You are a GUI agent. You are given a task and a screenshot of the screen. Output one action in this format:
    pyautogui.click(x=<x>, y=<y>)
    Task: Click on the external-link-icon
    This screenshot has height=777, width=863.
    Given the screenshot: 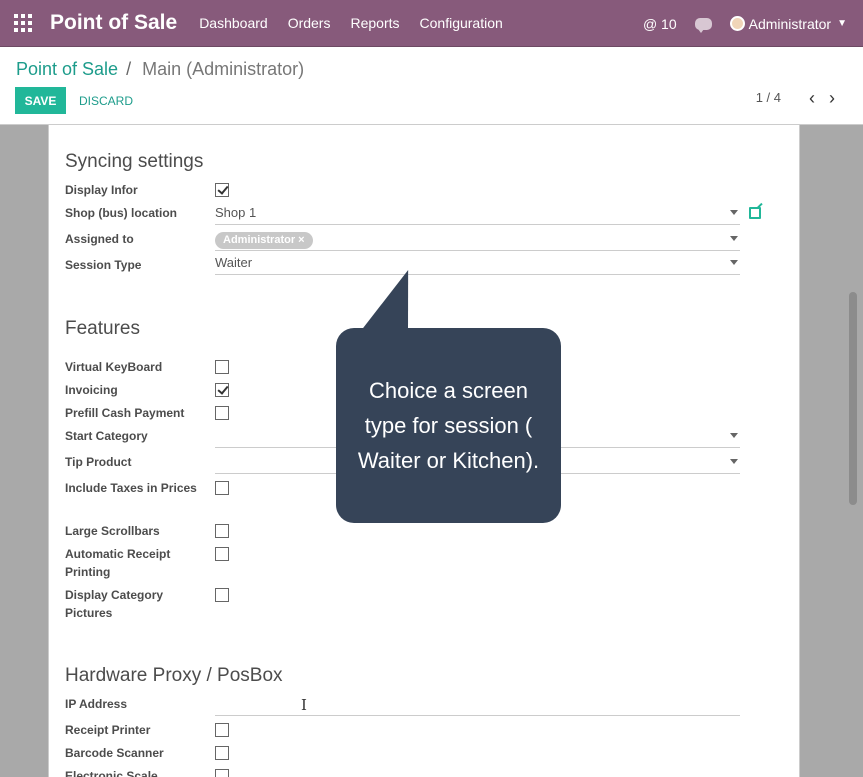 What is the action you would take?
    pyautogui.click(x=755, y=213)
    